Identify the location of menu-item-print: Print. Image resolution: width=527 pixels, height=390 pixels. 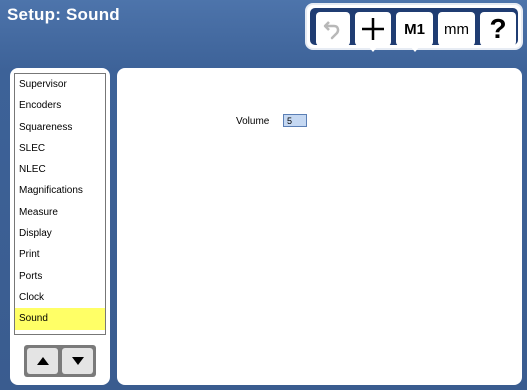
(60, 254).